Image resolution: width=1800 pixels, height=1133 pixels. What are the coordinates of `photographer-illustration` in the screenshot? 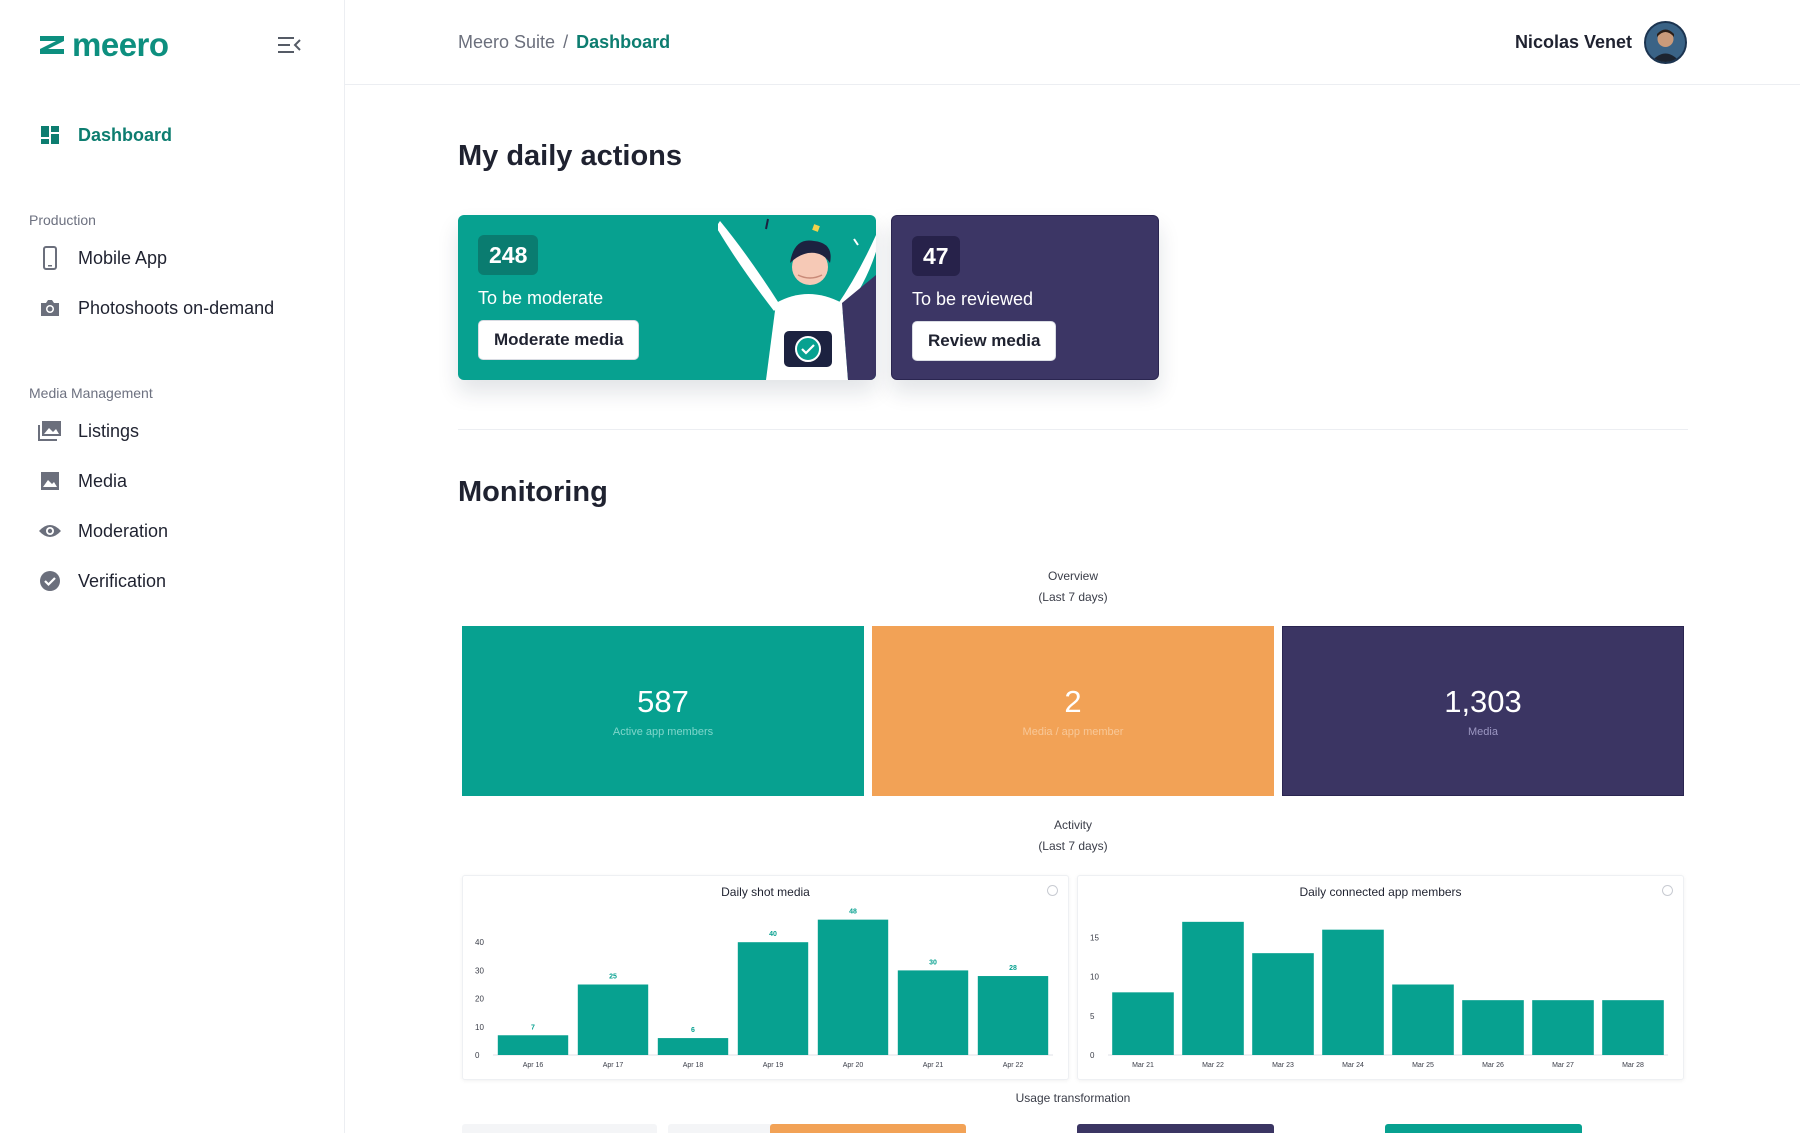 It's located at (797, 299).